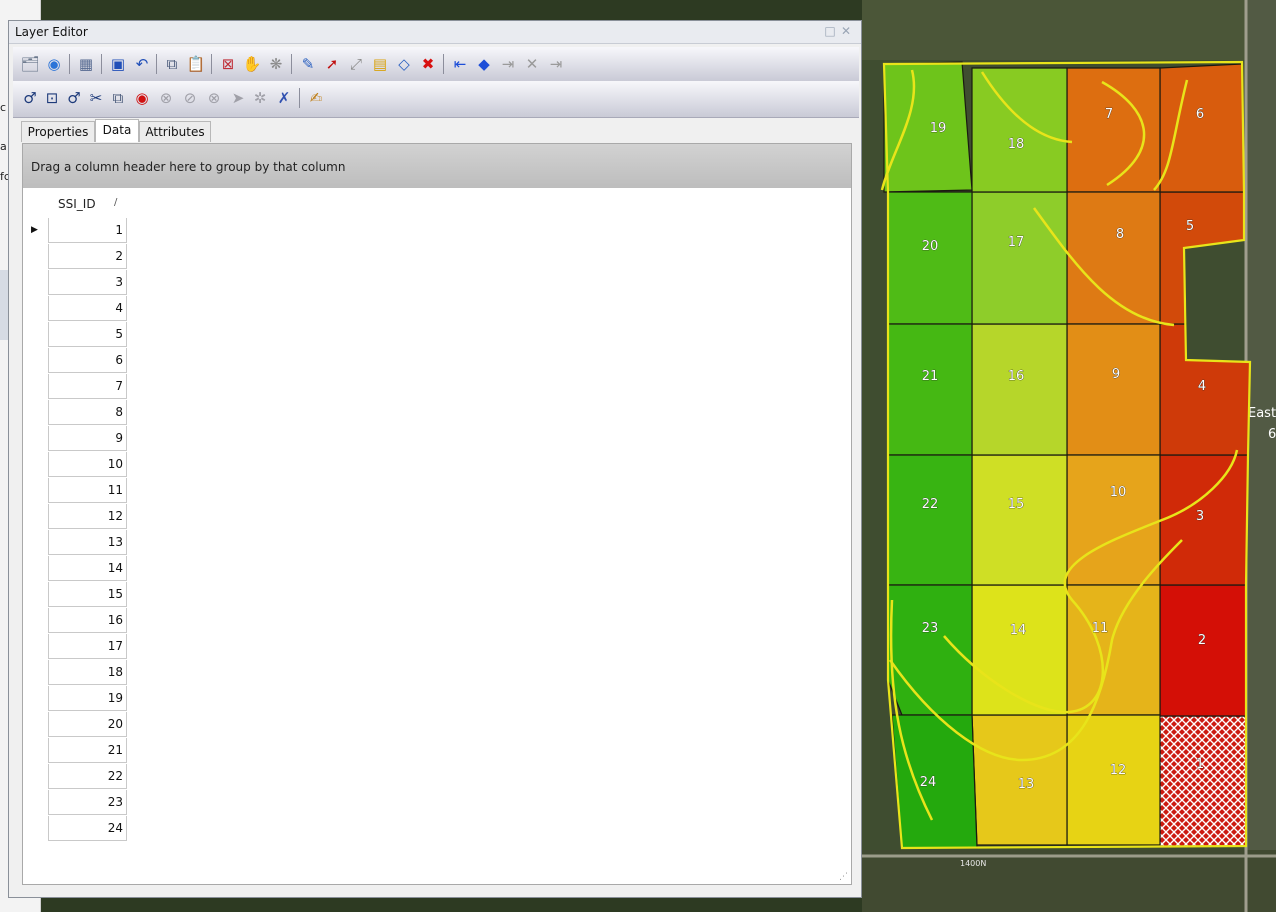 The height and width of the screenshot is (912, 1276). Describe the element at coordinates (1120, 234) in the screenshot. I see `map-zone-label: 8` at that location.